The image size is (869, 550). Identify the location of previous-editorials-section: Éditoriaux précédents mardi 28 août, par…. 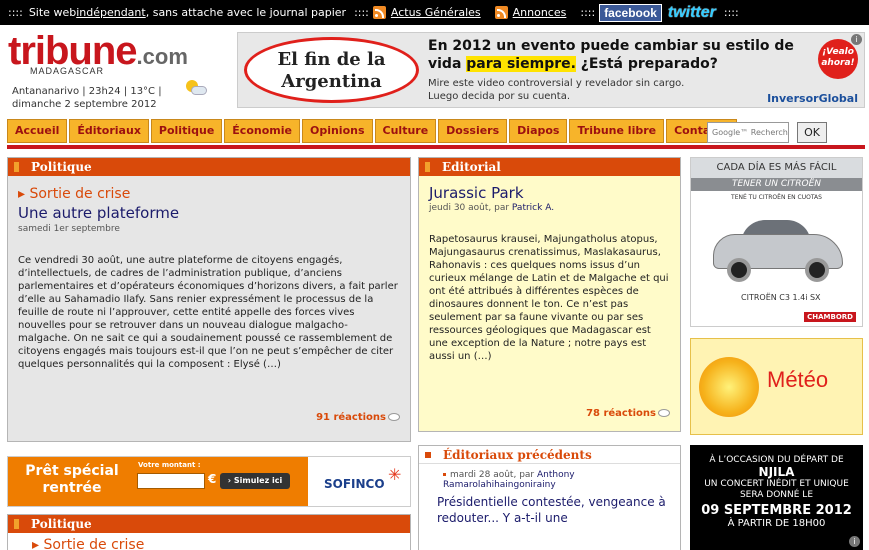
(549, 497).